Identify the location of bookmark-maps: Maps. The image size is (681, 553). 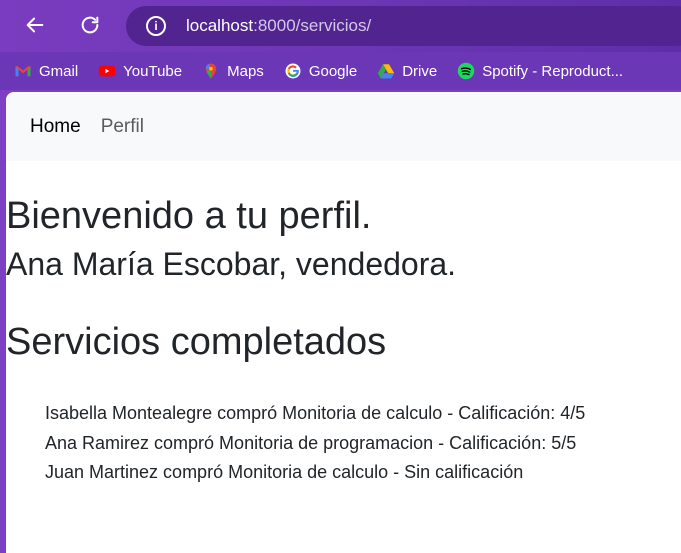
(233, 71).